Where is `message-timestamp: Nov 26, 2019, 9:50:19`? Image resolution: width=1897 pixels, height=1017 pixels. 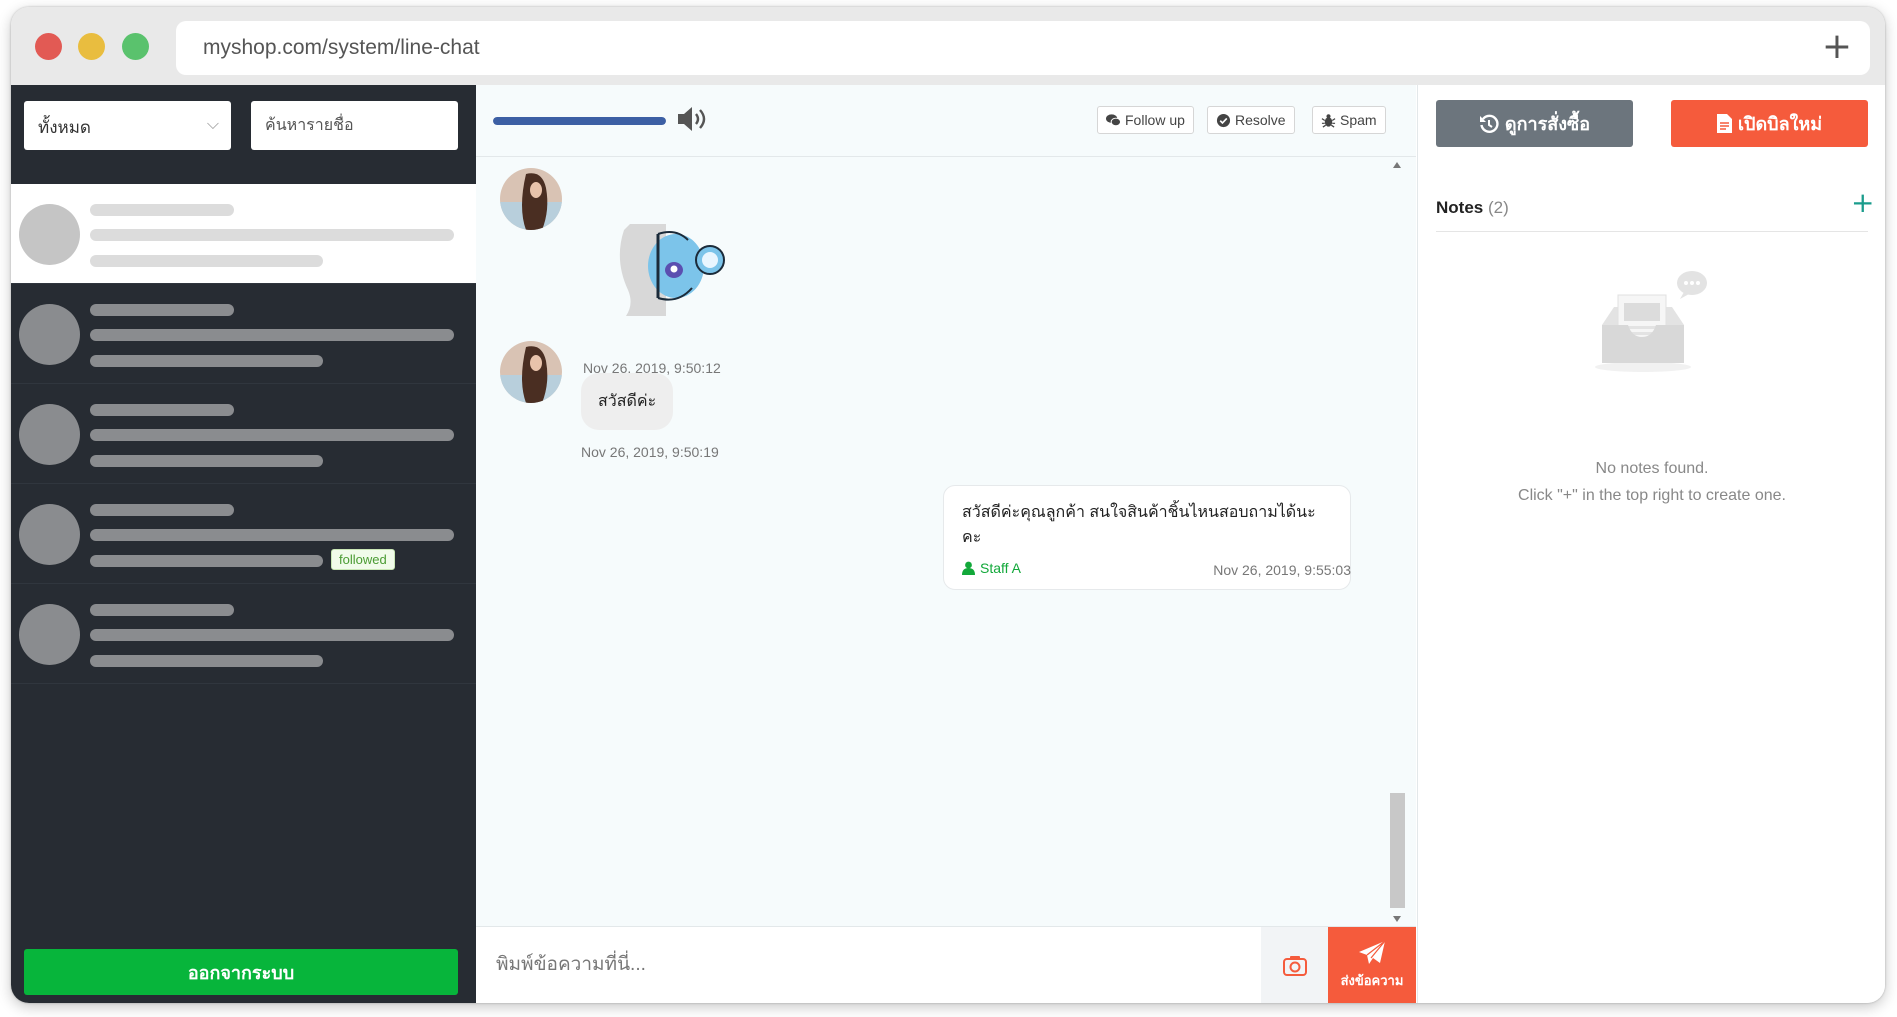
message-timestamp: Nov 26, 2019, 9:50:19 is located at coordinates (650, 452).